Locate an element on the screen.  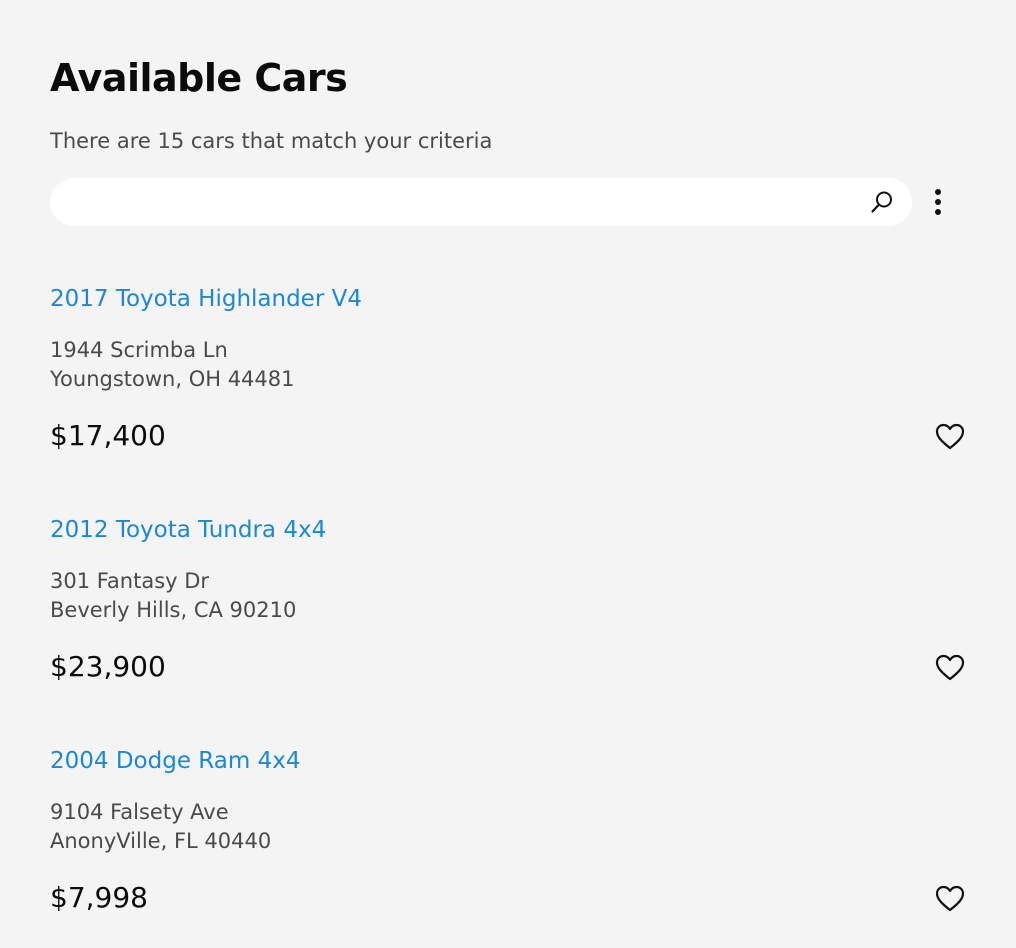
search-input is located at coordinates (462, 203).